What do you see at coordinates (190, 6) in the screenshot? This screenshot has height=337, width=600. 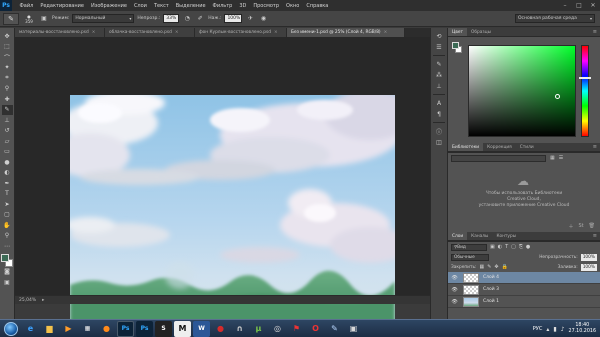 I see `menu-select: Выделение` at bounding box center [190, 6].